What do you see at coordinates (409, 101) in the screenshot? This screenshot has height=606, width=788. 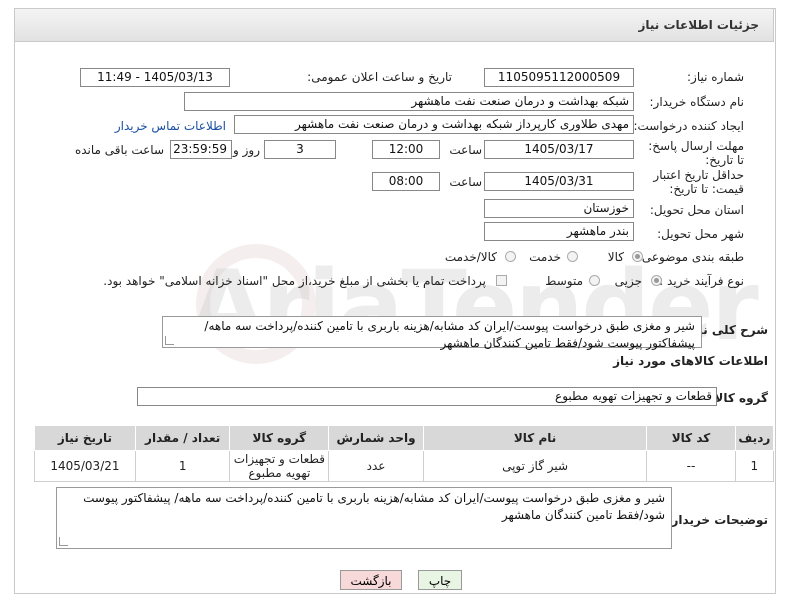 I see `buyer-org-field: شبکه بهداشت و درمان صنعت نفت ماهشهر` at bounding box center [409, 101].